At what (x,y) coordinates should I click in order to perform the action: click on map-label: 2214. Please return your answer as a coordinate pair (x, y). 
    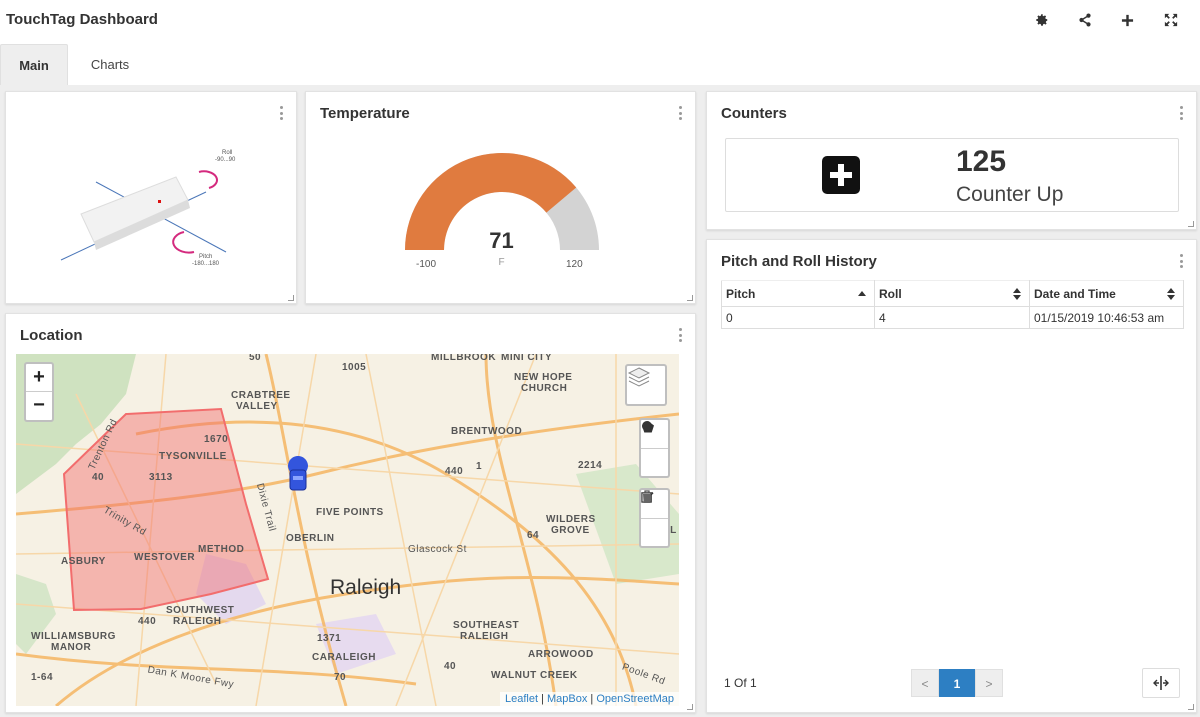
    Looking at the image, I should click on (590, 465).